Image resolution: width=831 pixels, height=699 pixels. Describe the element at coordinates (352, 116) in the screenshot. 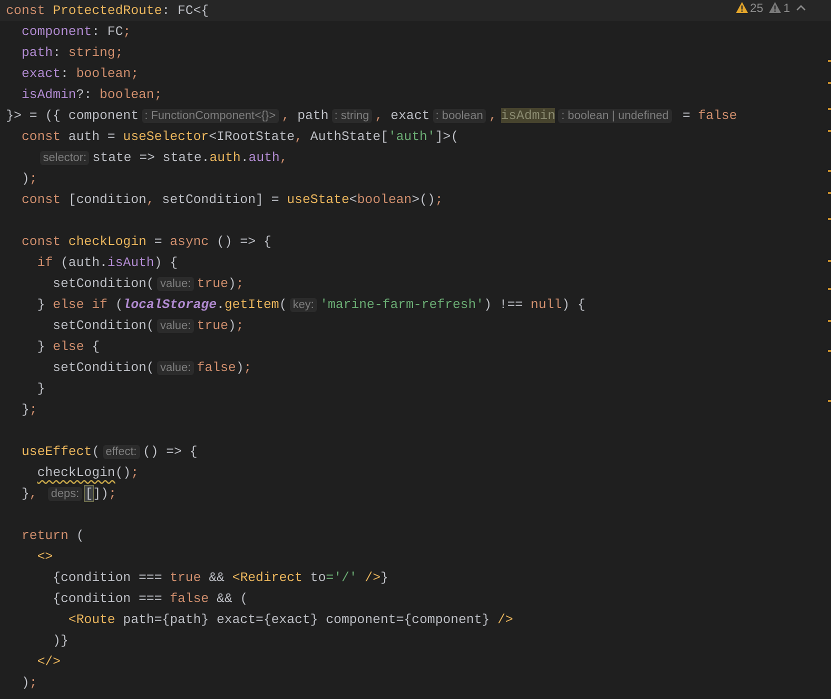

I see `inlay-hint: : string` at that location.